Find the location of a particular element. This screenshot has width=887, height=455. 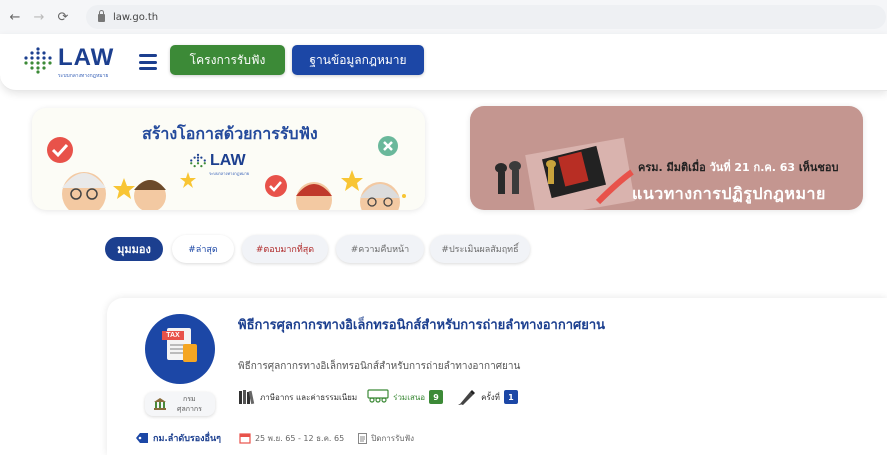

site-logo: LAW ระบบกลางทางกฎหมาย is located at coordinates (72, 62).